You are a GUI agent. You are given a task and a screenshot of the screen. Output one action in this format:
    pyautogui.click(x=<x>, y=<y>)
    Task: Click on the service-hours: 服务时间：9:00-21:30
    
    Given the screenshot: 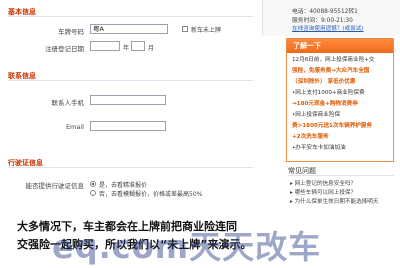 What is the action you would take?
    pyautogui.click(x=322, y=21)
    